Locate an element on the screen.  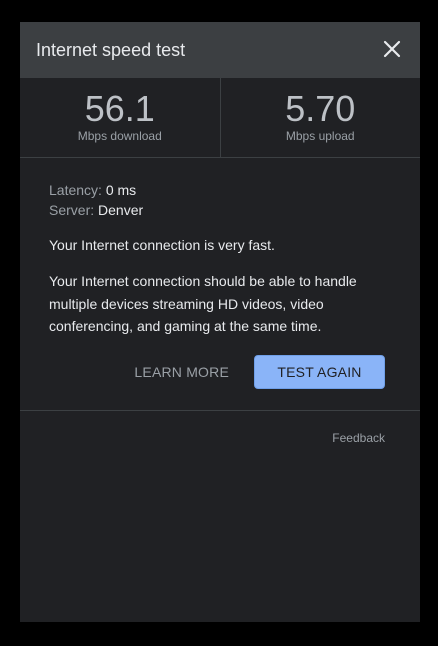
dialog-title: Internet speed test is located at coordinates (111, 49).